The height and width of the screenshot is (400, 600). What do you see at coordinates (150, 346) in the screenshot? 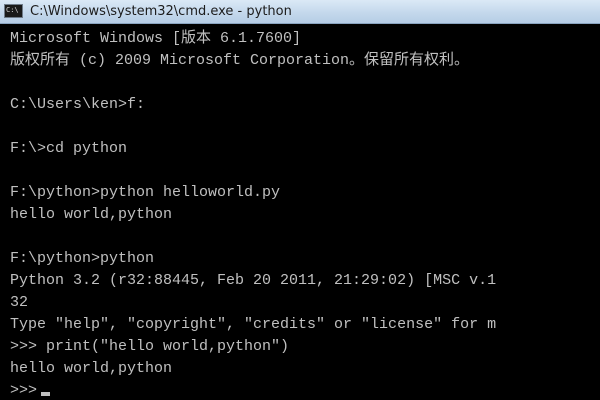
I see `console-line: >>> print("hello world,python")` at bounding box center [150, 346].